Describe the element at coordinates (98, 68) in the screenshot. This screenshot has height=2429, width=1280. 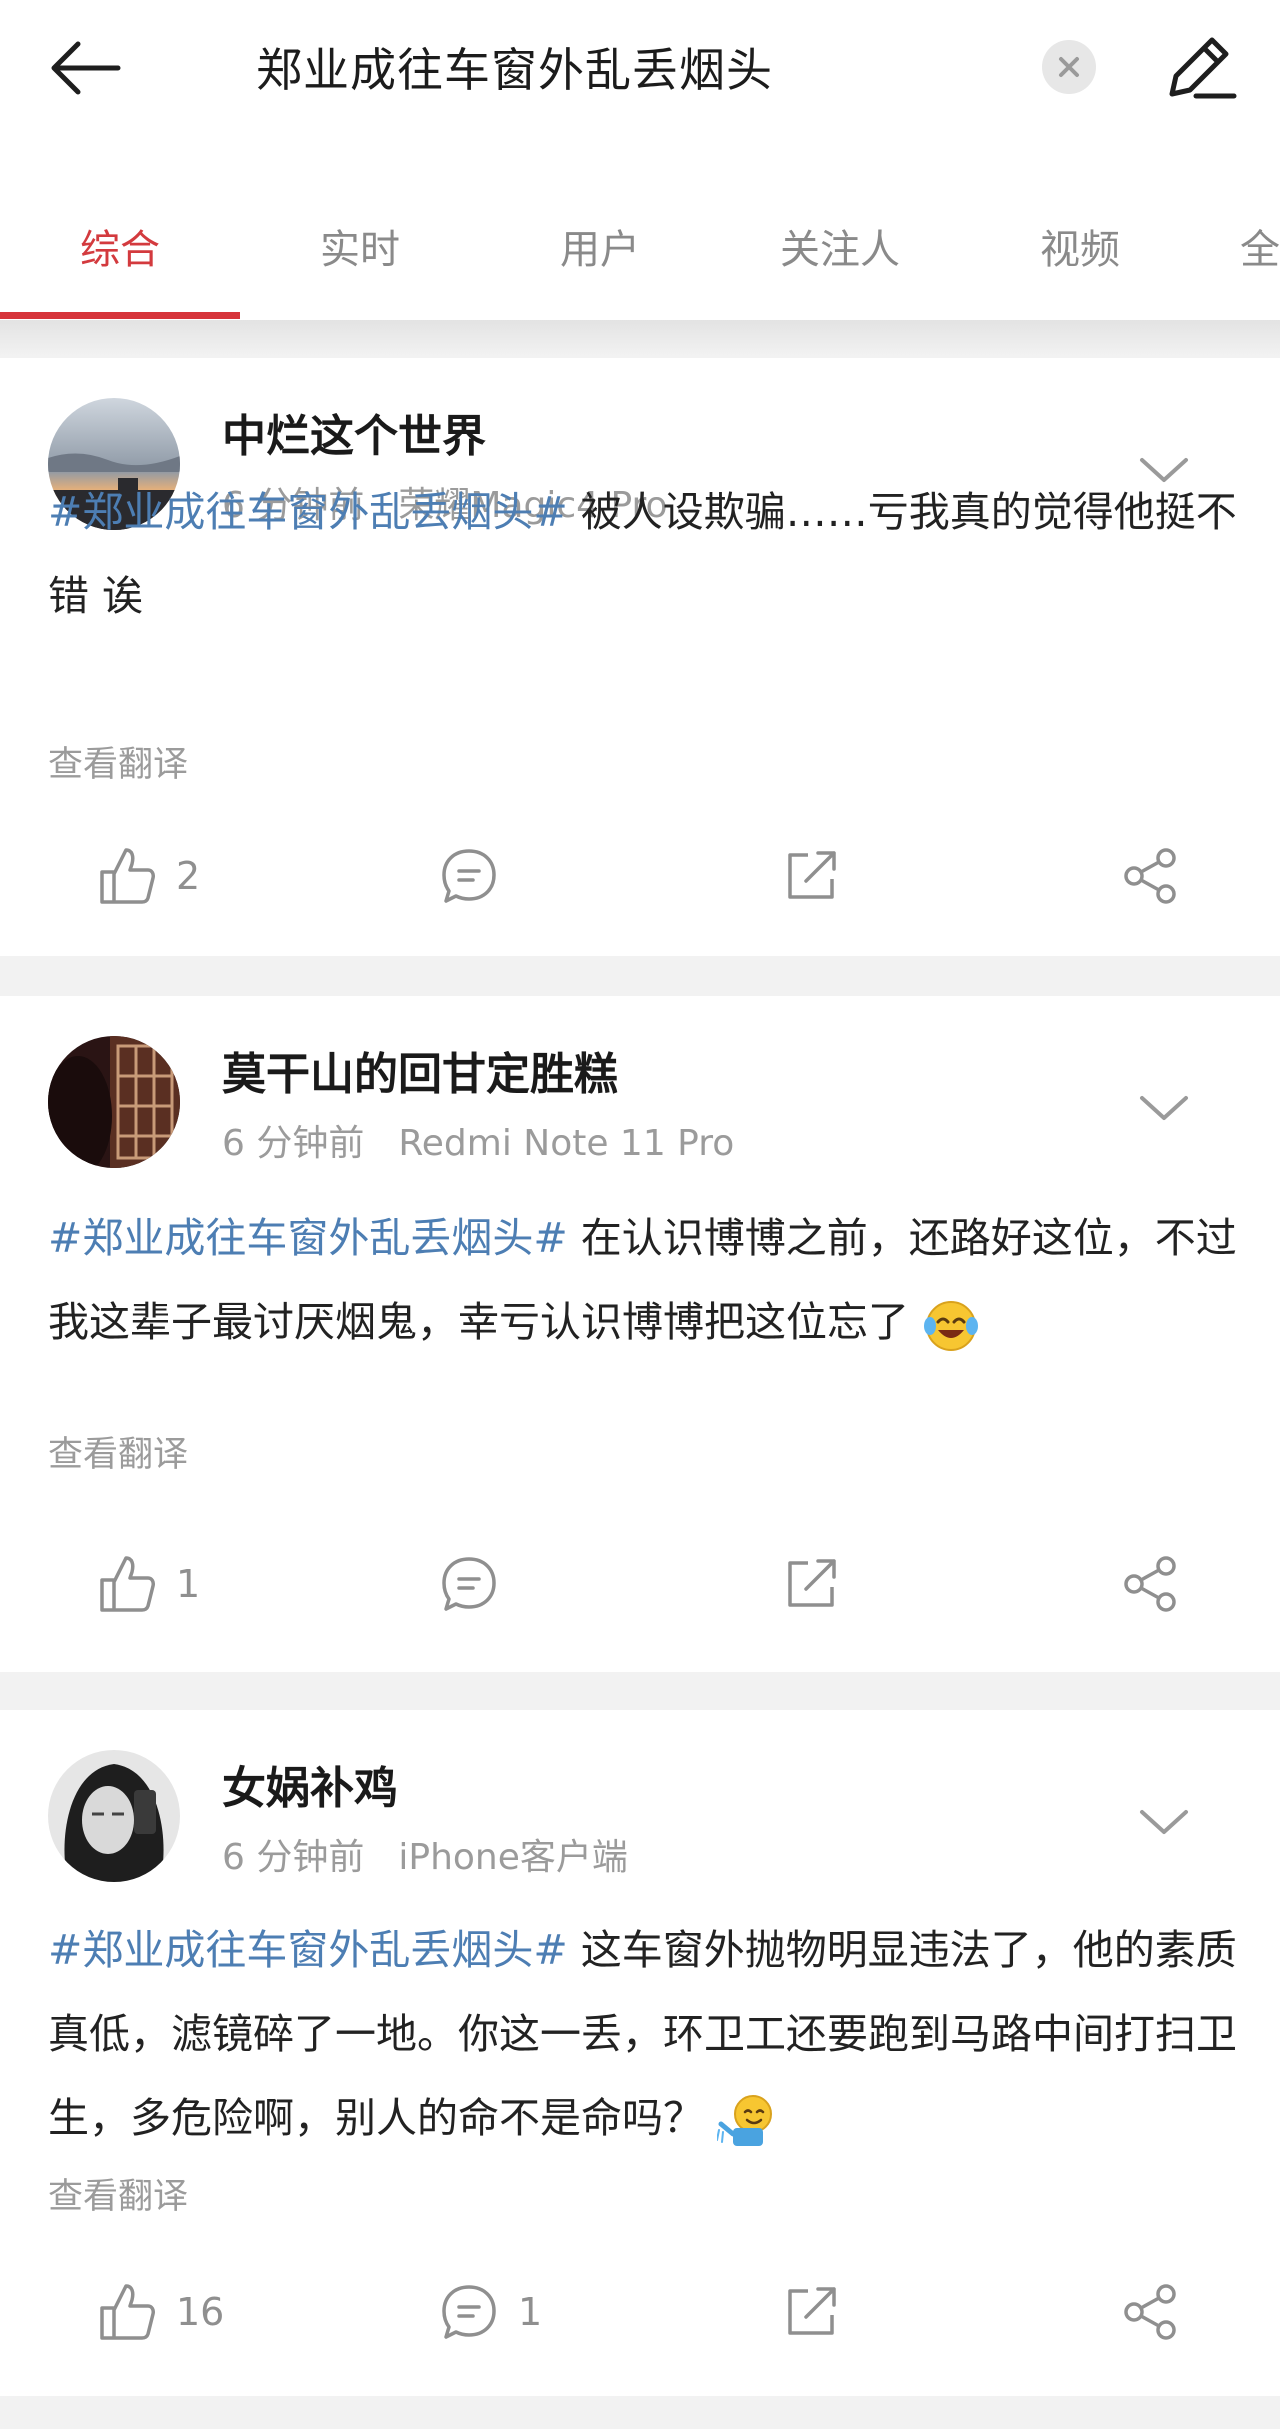
I see `back-arrow-icon` at that location.